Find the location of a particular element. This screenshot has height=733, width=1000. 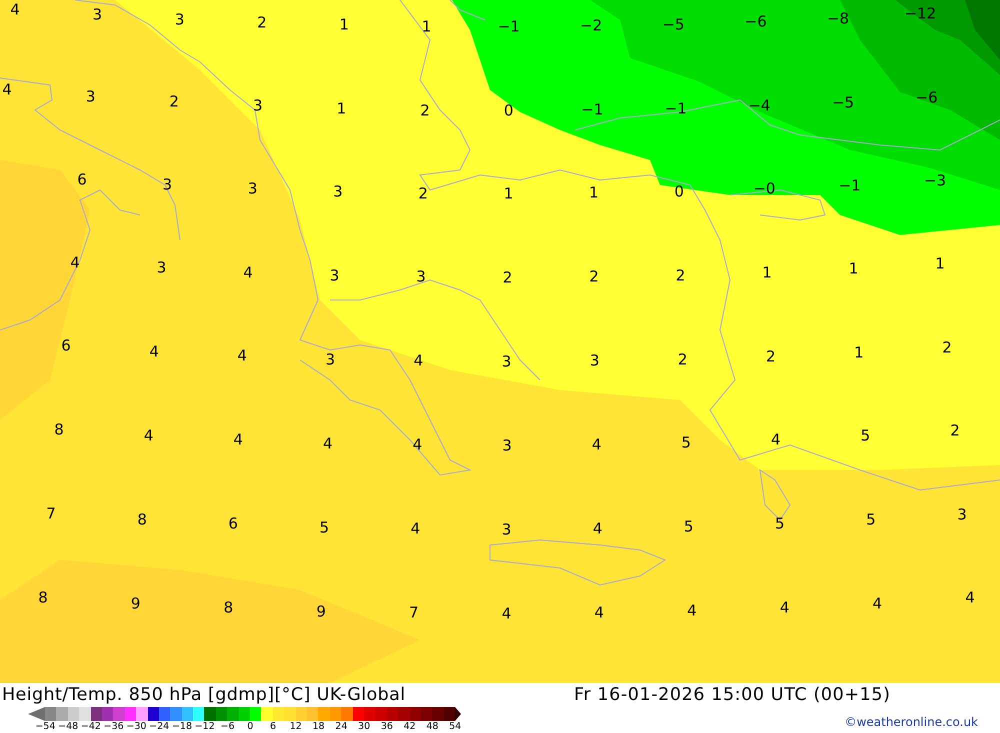

scale-tick-label: −36 is located at coordinates (113, 727).